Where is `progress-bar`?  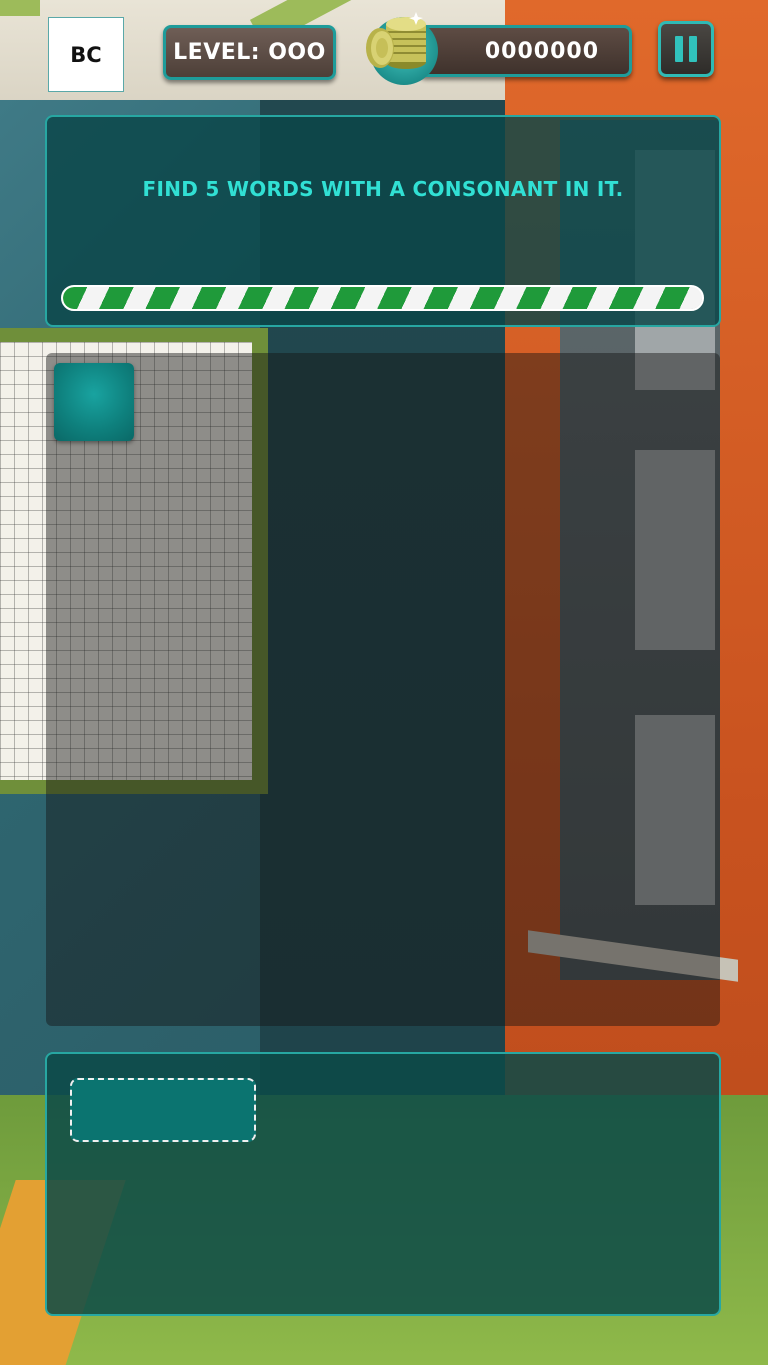 progress-bar is located at coordinates (382, 298).